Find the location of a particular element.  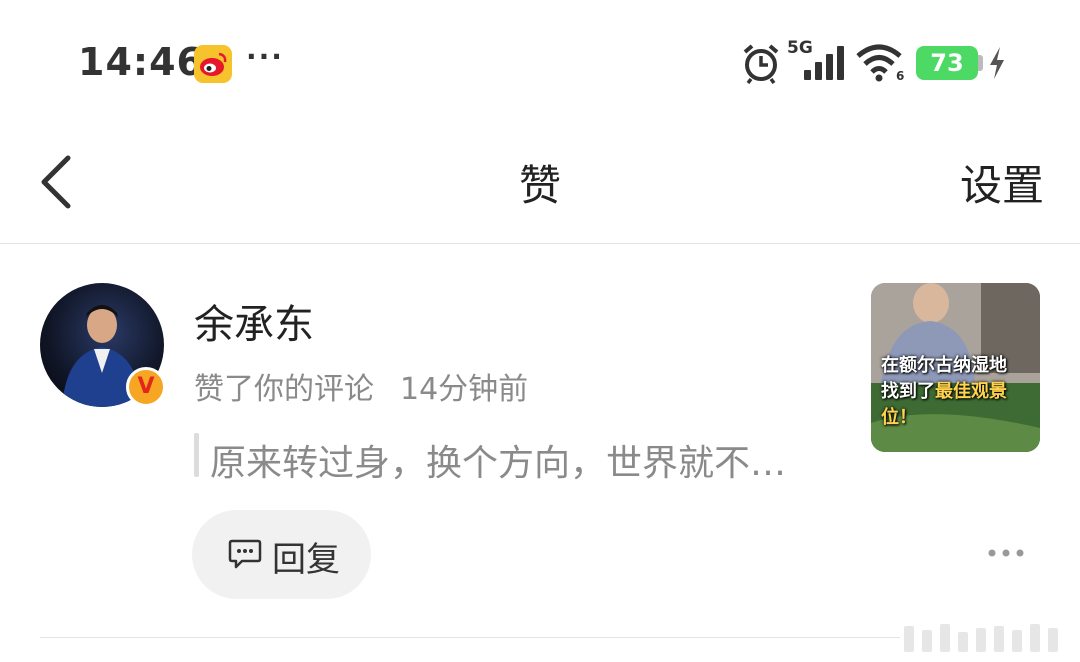

post-thumbnail: 在额尔古纳湿地 找到了最佳观景位！ is located at coordinates (955, 367).